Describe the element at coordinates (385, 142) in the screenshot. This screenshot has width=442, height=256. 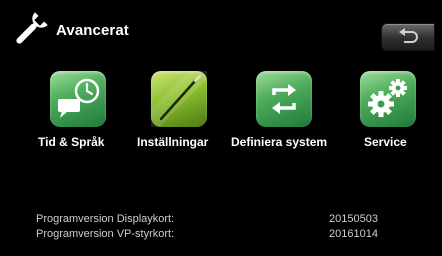
I see `menu-item-label: Service` at that location.